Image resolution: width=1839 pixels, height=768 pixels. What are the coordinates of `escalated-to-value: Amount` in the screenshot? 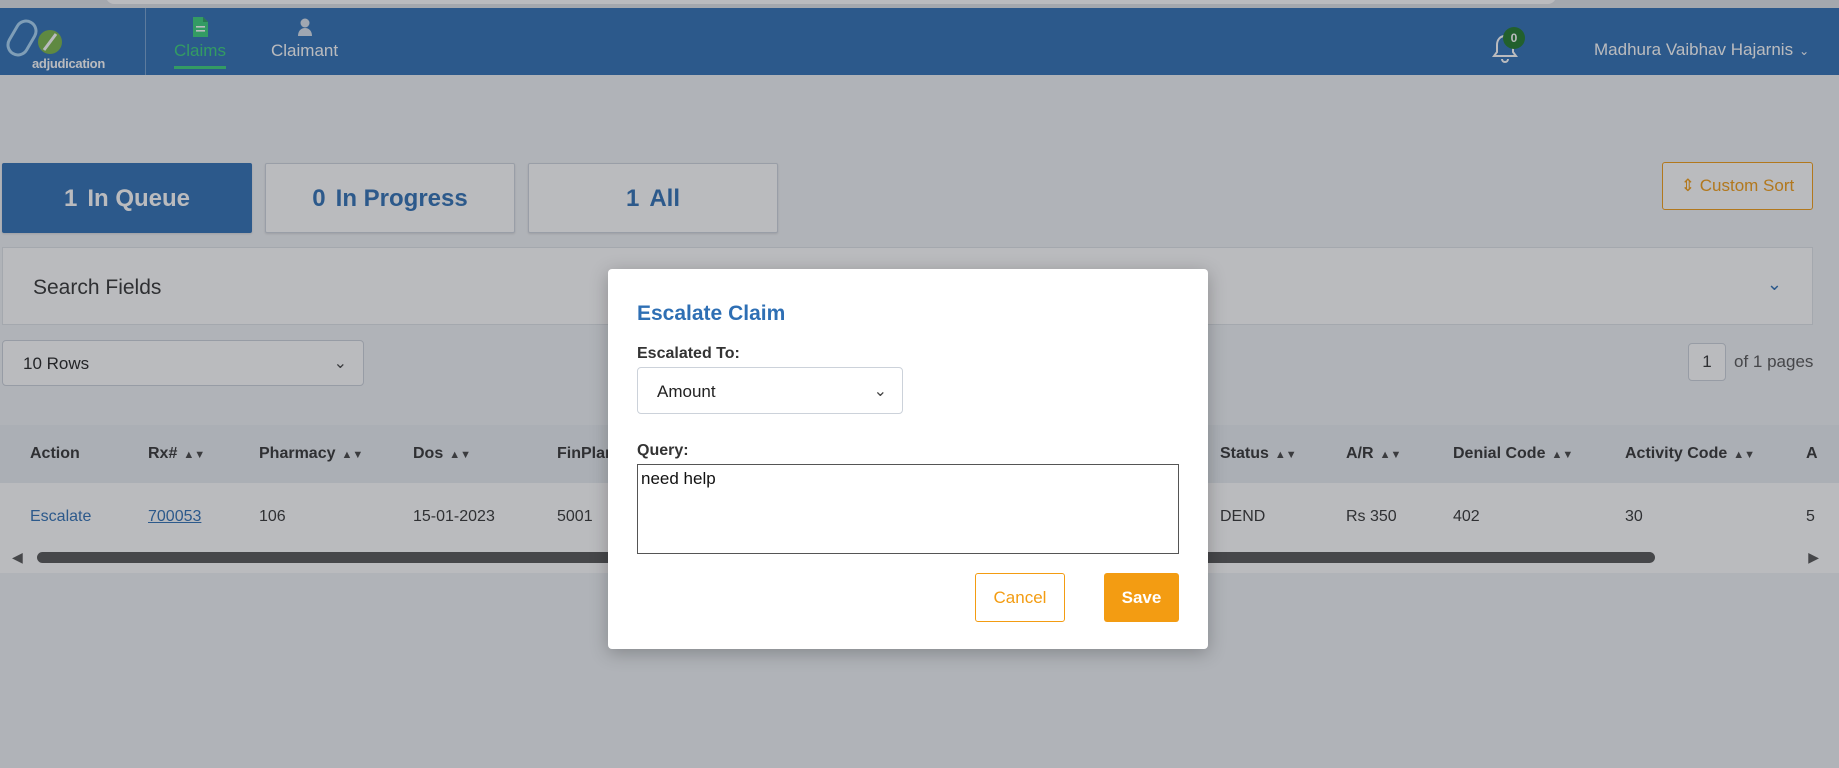 It's located at (686, 391).